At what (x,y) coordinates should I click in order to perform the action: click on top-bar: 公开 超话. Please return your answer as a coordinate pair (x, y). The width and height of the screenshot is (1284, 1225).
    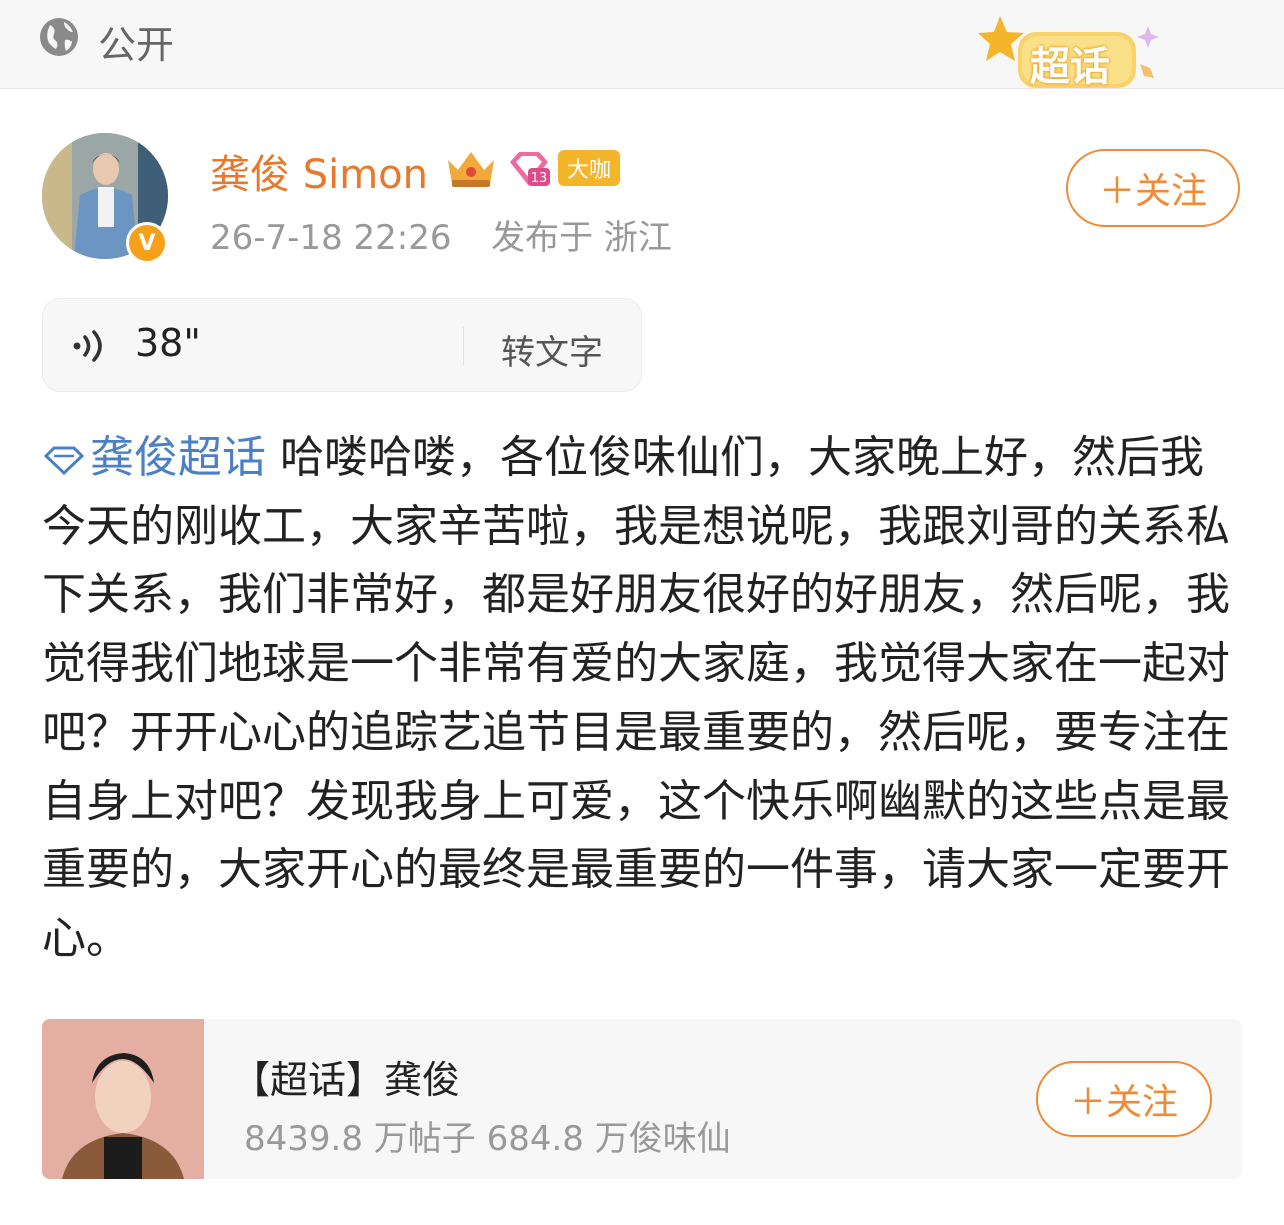
    Looking at the image, I should click on (642, 45).